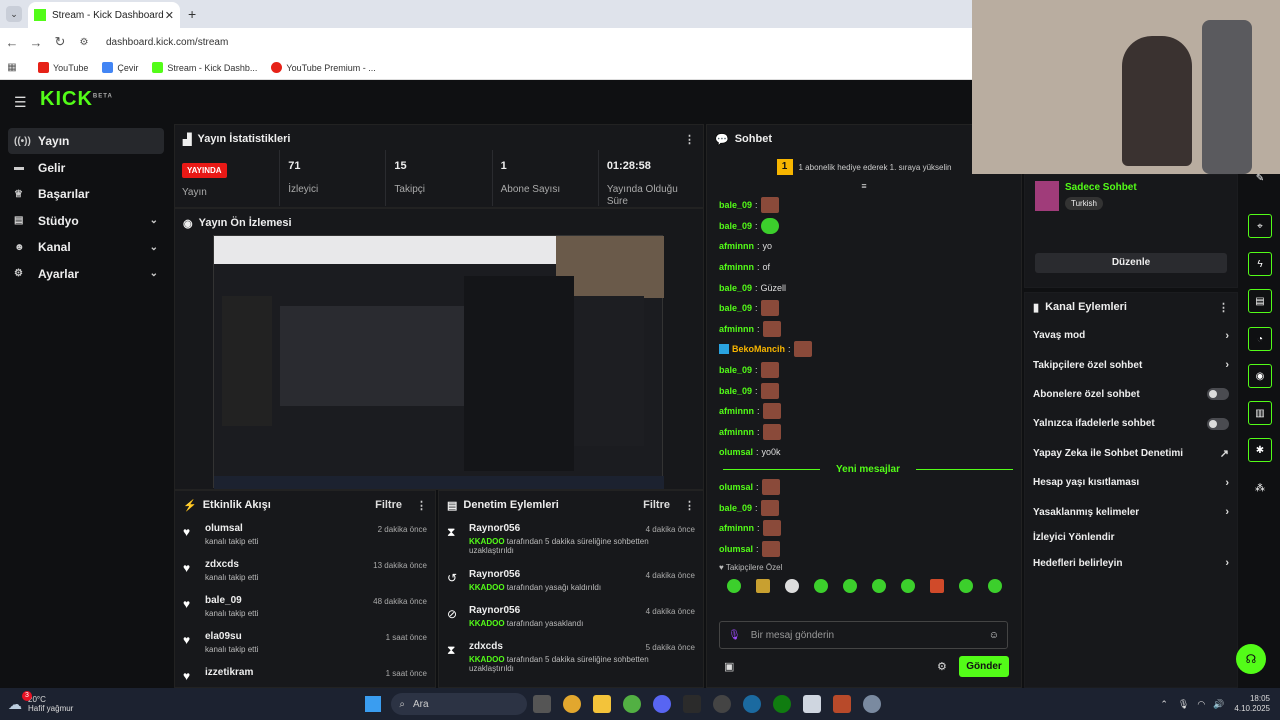 Image resolution: width=1280 pixels, height=720 pixels. What do you see at coordinates (602, 704) in the screenshot?
I see `folder-icon` at bounding box center [602, 704].